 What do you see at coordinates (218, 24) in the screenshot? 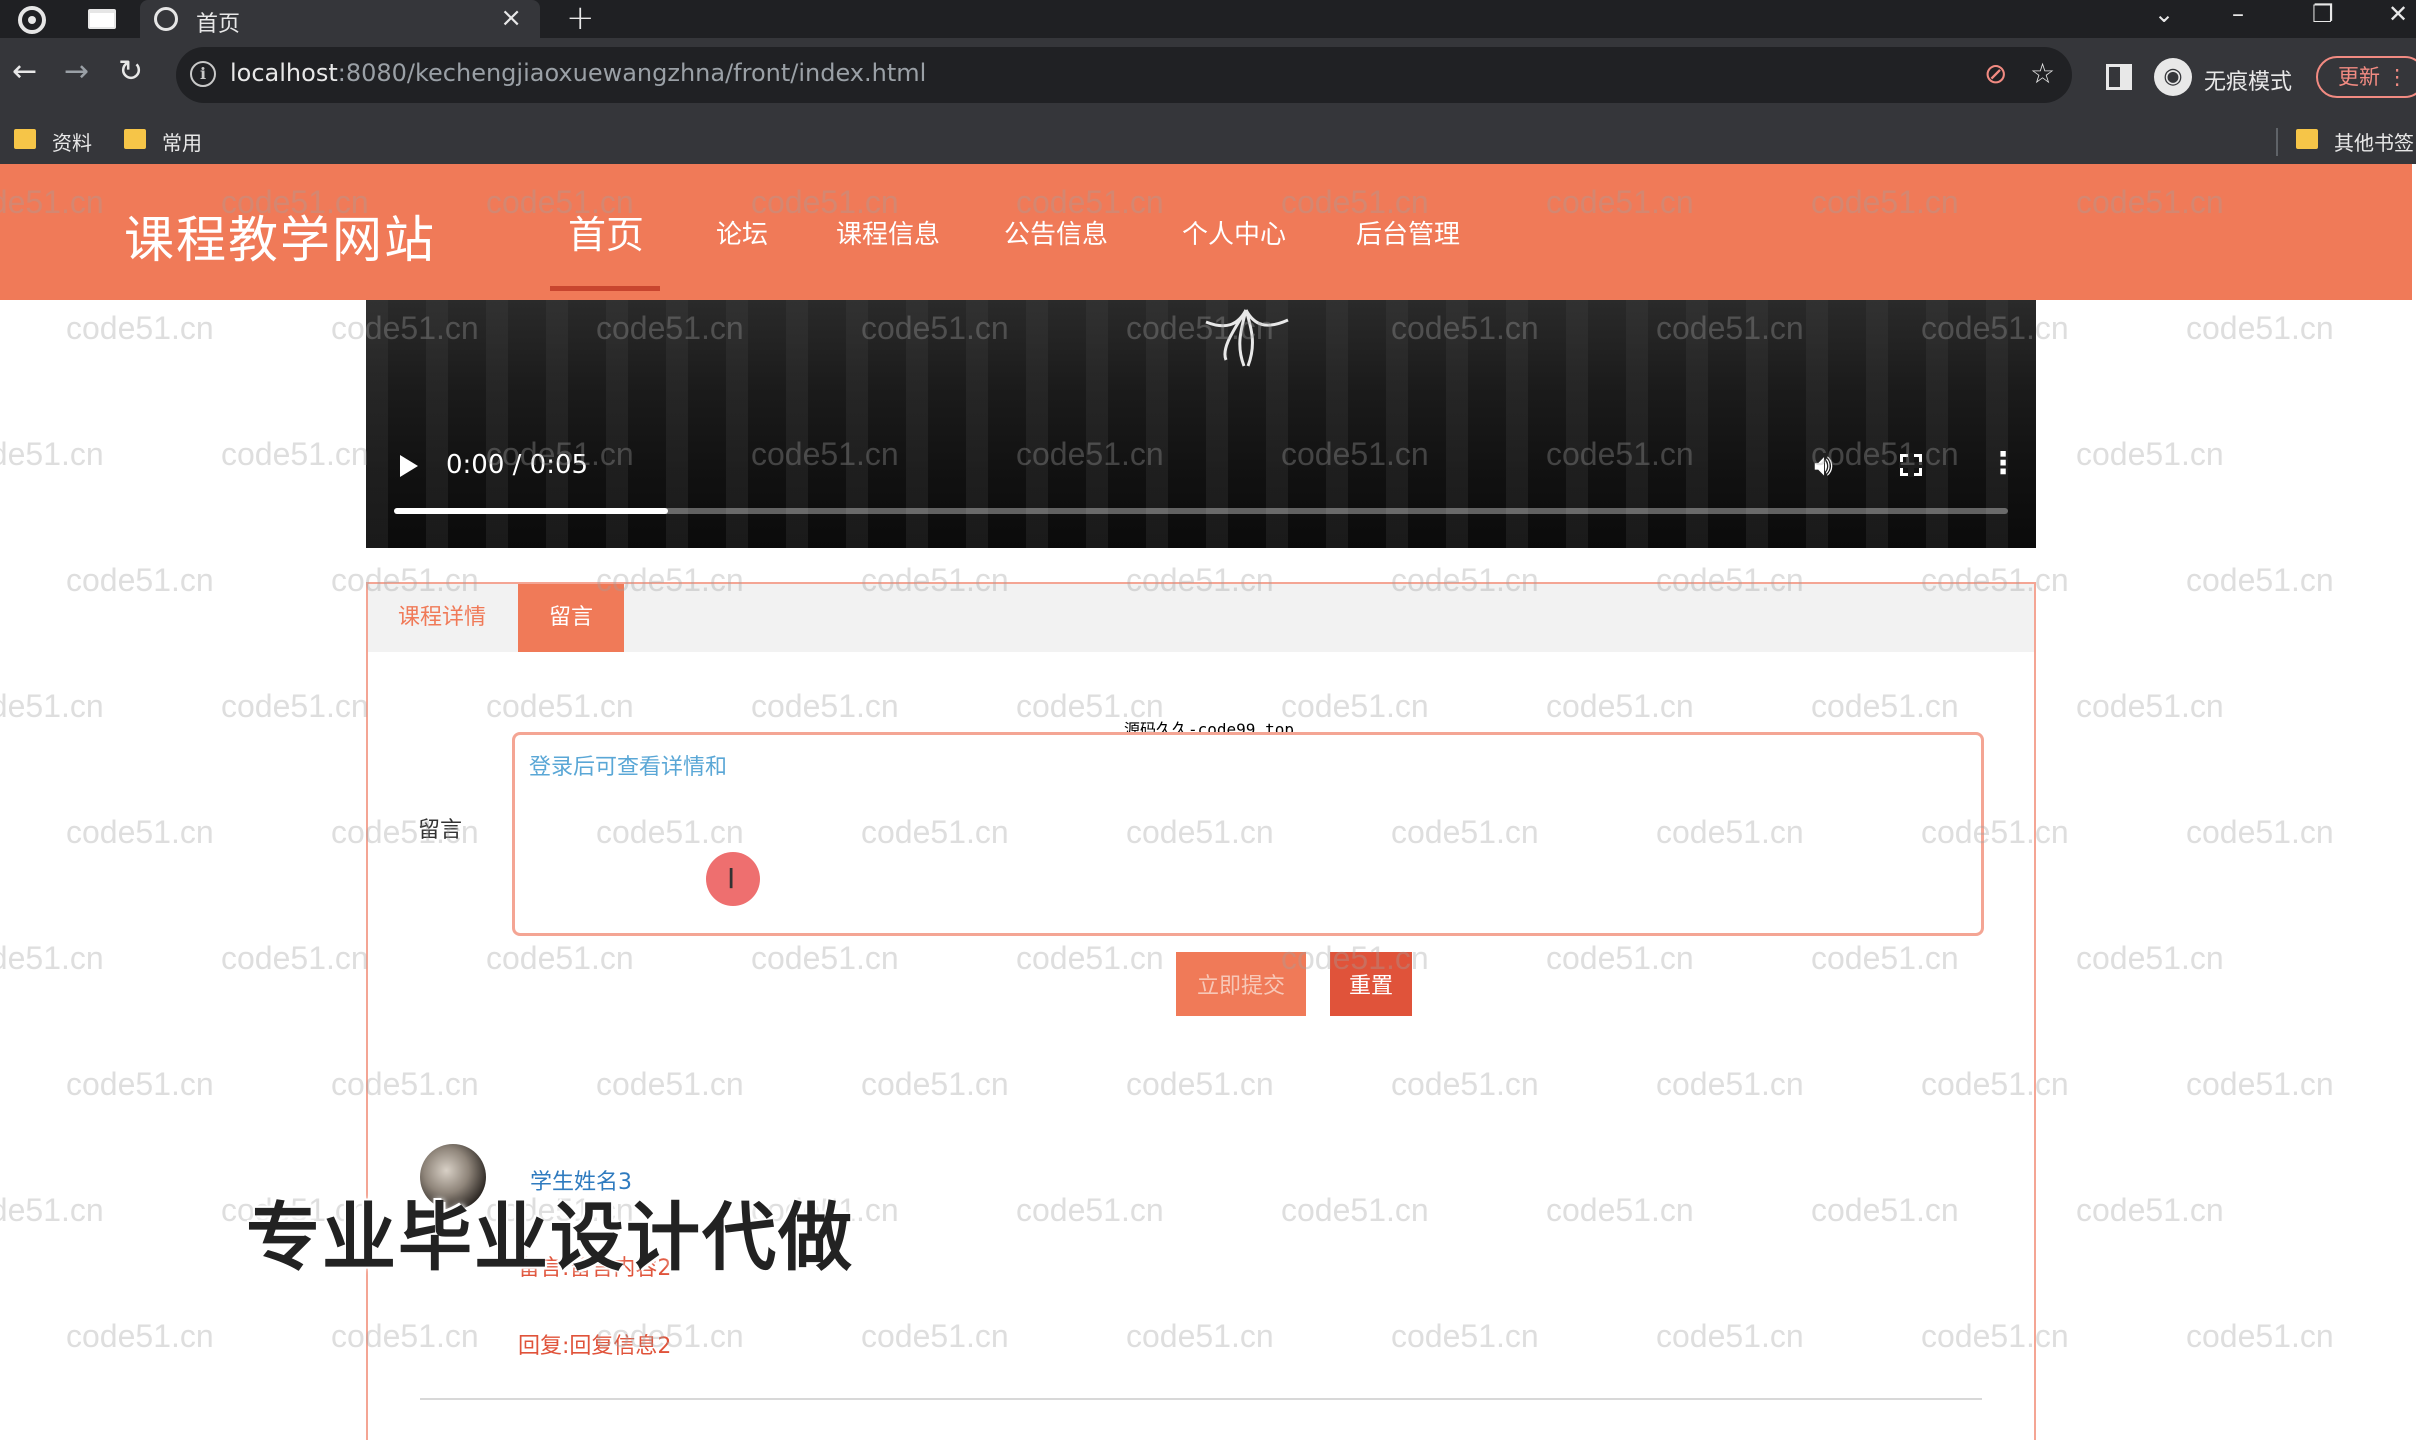
I see `tab-title: 首页` at bounding box center [218, 24].